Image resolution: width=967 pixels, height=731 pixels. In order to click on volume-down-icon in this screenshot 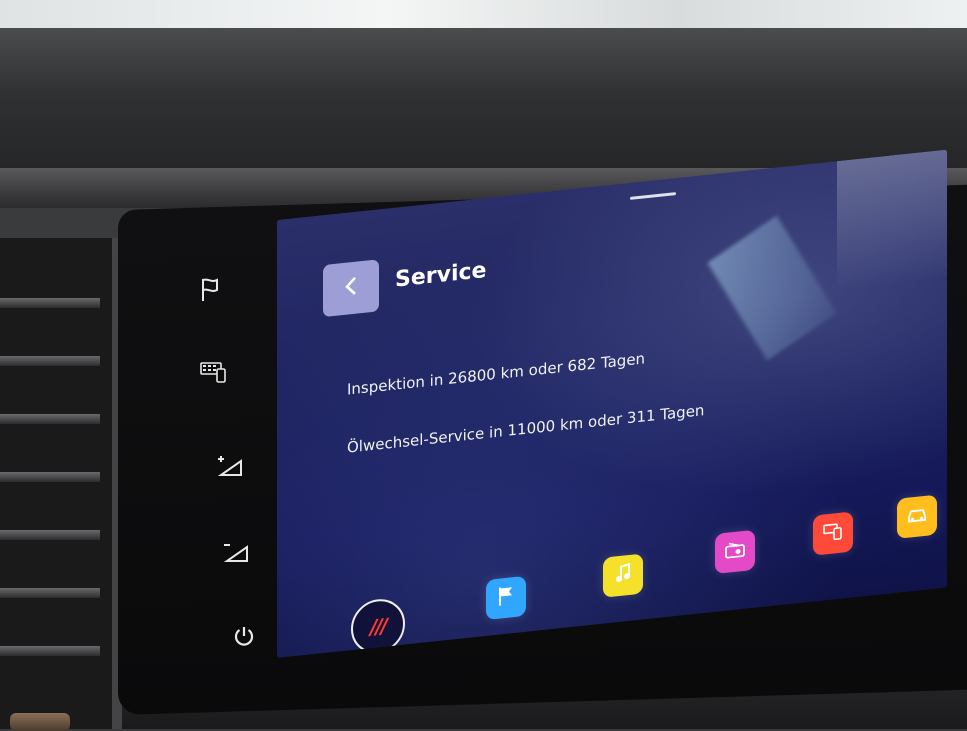, I will do `click(236, 552)`.